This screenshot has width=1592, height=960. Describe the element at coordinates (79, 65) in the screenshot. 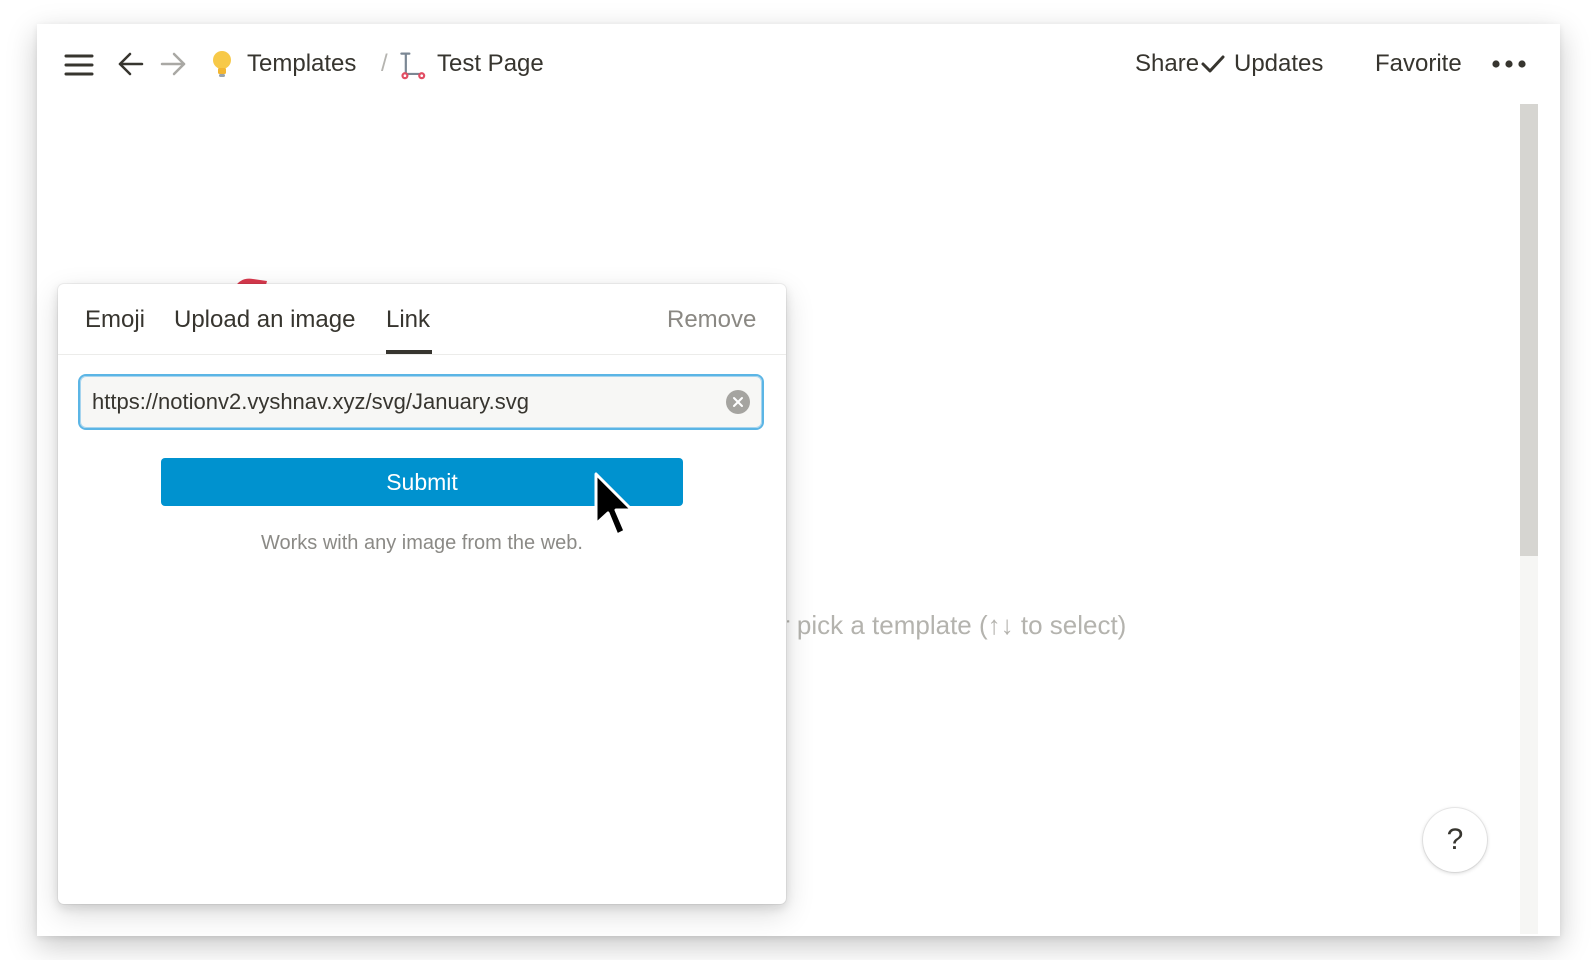

I see `menu-icon` at that location.